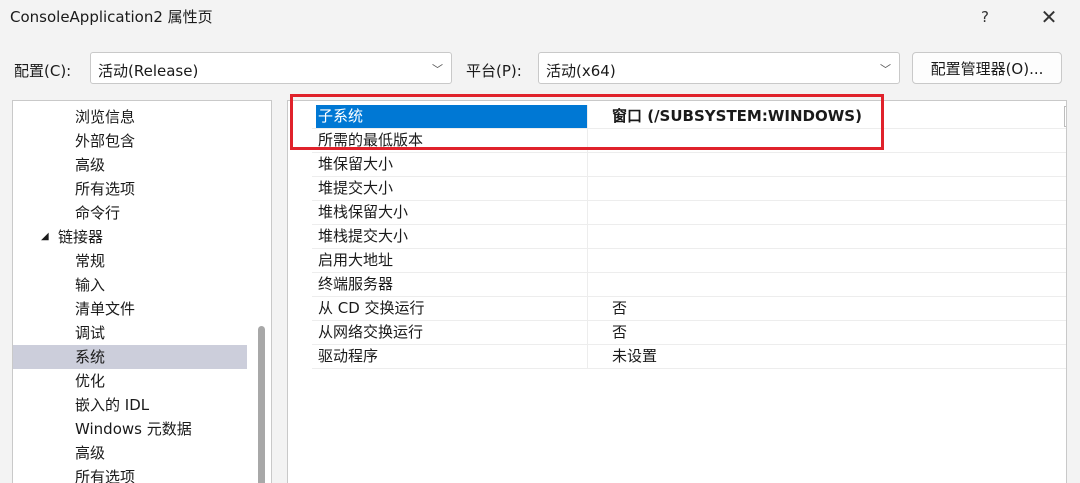  Describe the element at coordinates (689, 285) in the screenshot. I see `property-row: 终端服务器` at that location.